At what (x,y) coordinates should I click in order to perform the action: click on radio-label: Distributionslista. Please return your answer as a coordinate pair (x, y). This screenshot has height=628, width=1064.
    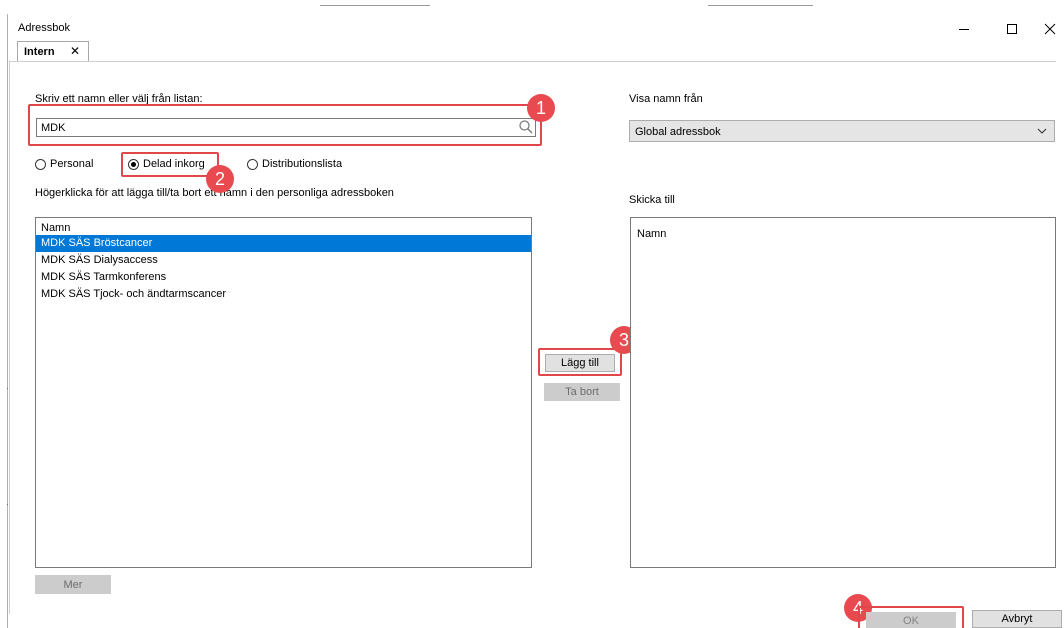
    Looking at the image, I should click on (302, 164).